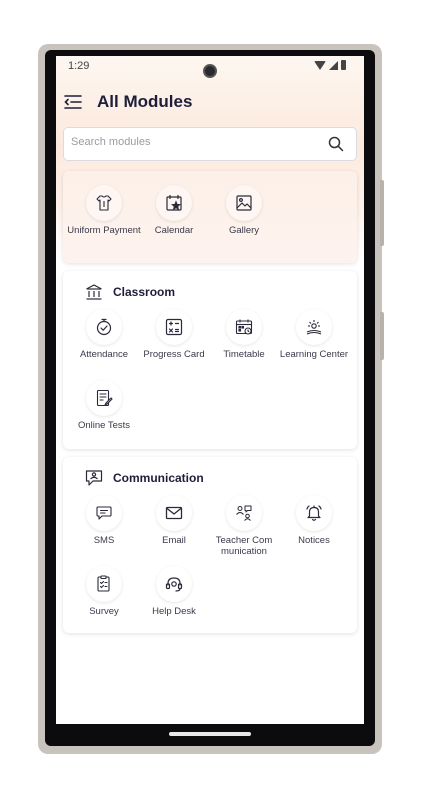  What do you see at coordinates (244, 526) in the screenshot?
I see `module-teacher-communication: Teacher Com munication` at bounding box center [244, 526].